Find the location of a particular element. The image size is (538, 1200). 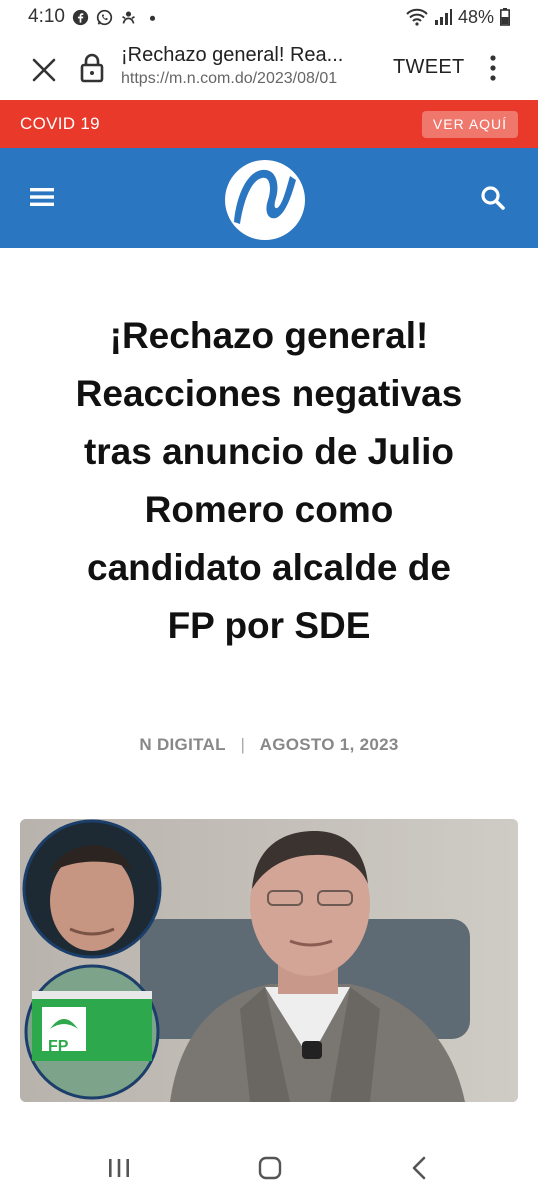

status-time: 4:10 is located at coordinates (46, 16).